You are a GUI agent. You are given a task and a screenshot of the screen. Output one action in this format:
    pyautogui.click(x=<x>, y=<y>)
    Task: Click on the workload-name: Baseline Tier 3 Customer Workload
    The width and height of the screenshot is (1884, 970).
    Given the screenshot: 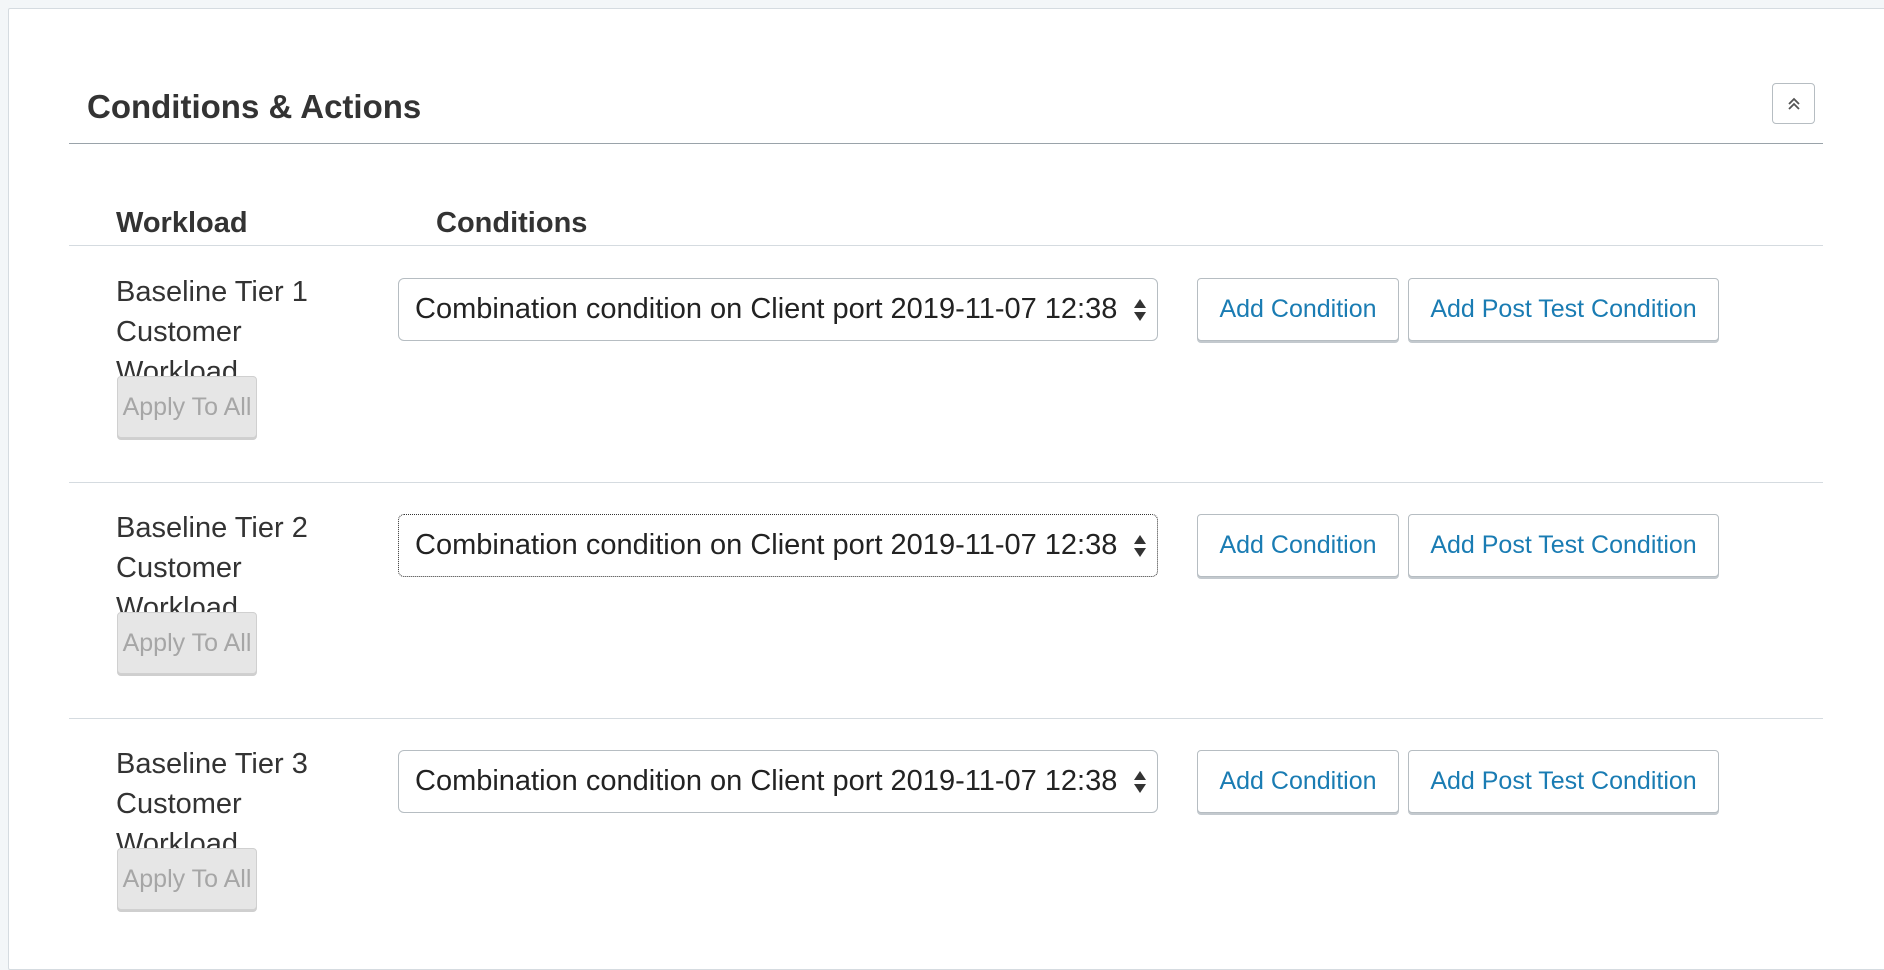 What is the action you would take?
    pyautogui.click(x=236, y=804)
    